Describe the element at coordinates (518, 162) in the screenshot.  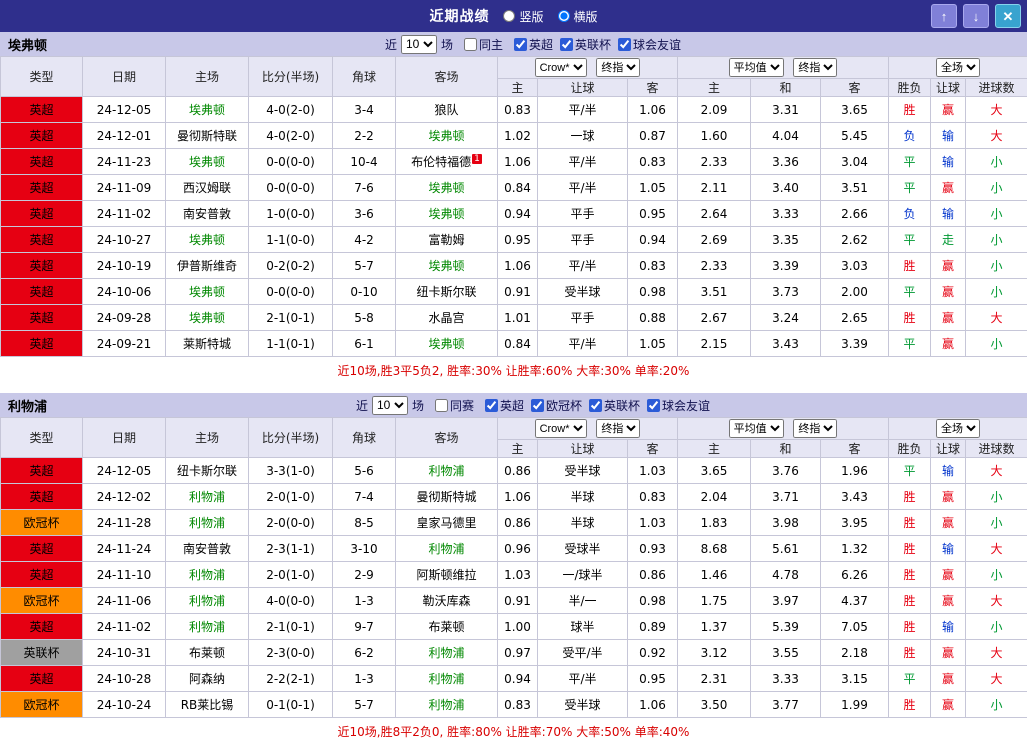
I see `cell-asian-home-odds: 1.06` at that location.